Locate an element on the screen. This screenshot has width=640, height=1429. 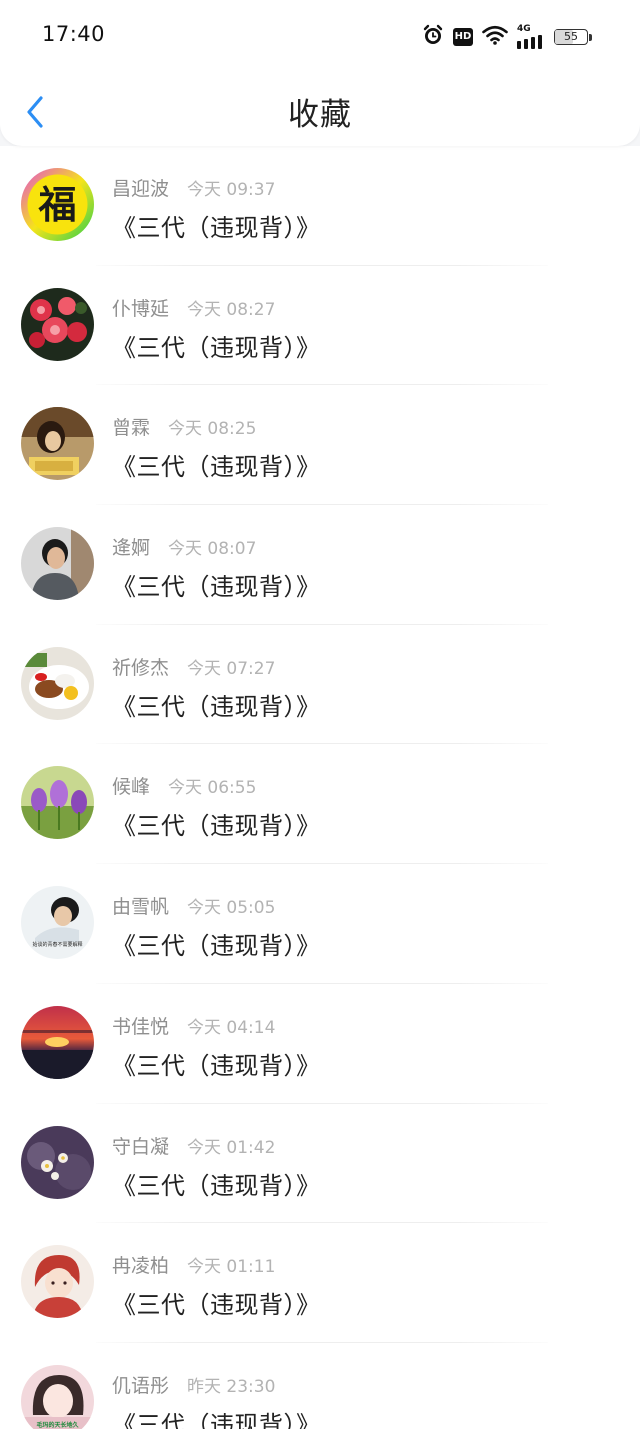
item-meta: 曾霖 今天 08:25 is located at coordinates (184, 426).